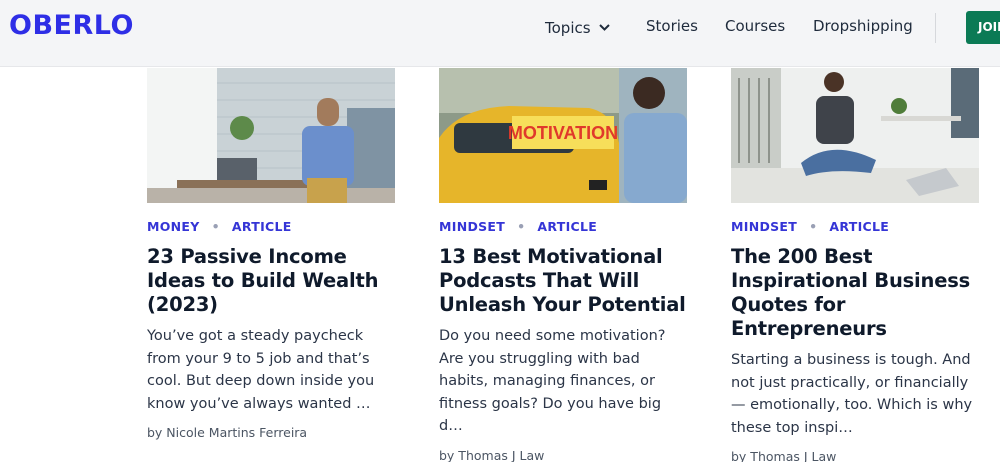  I want to click on oberlo-logo: OBERLO, so click(71, 25).